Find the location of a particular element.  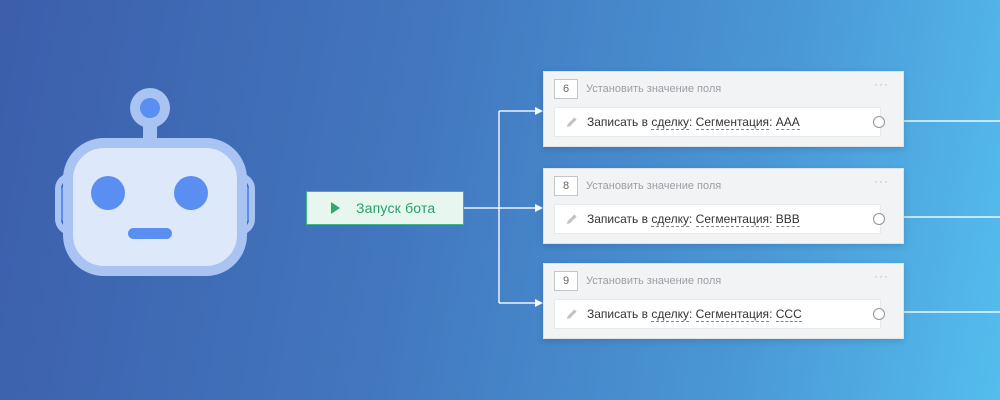

robot-illustration is located at coordinates (155, 182).